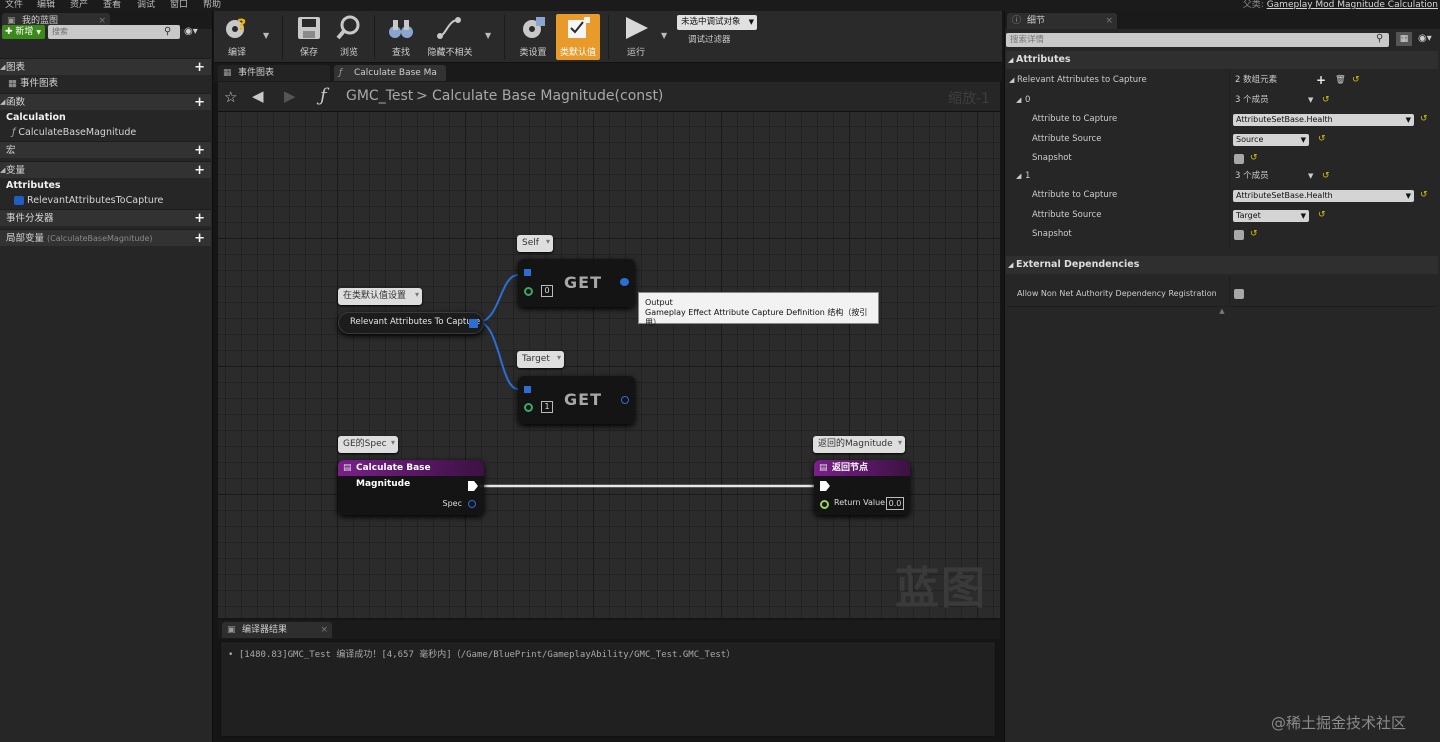 The width and height of the screenshot is (1440, 742). I want to click on attribute-to-capture-select: AttributeSetBase.Health ▼, so click(1323, 120).